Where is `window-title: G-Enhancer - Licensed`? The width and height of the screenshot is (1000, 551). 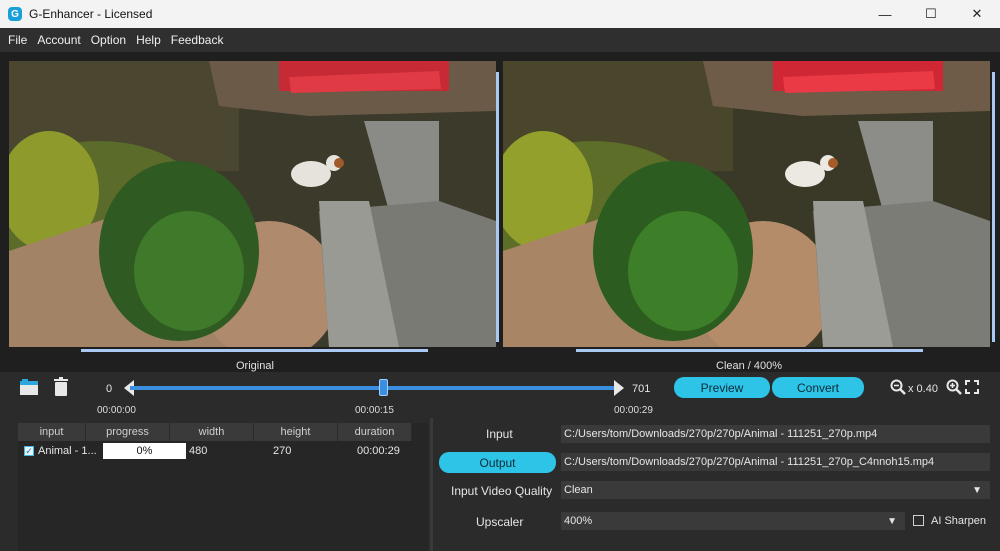
window-title: G-Enhancer - Licensed is located at coordinates (91, 14).